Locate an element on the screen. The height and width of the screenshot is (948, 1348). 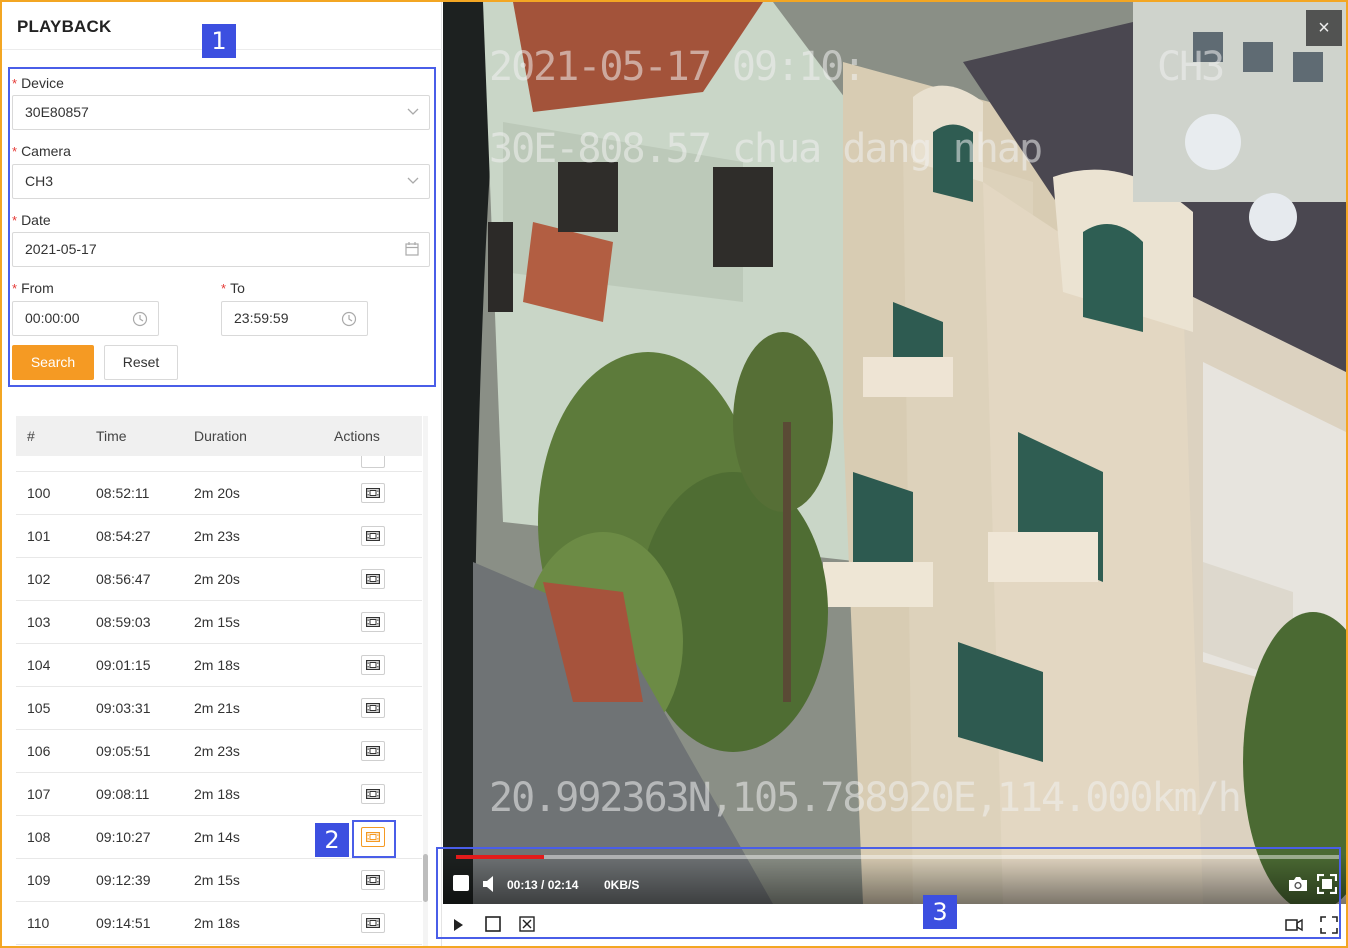
table-row: 103 08:59:03 2m 15s is located at coordinates (219, 622).